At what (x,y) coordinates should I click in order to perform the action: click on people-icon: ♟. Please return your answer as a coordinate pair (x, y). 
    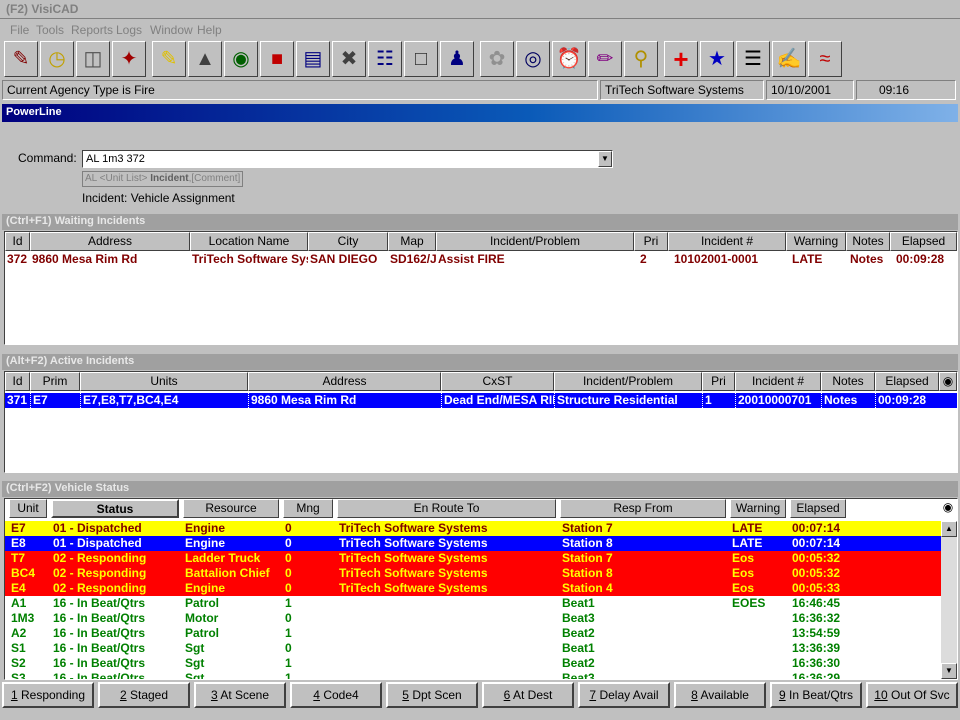
    Looking at the image, I should click on (457, 59).